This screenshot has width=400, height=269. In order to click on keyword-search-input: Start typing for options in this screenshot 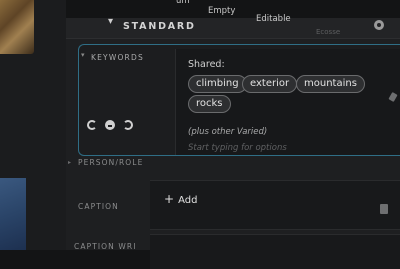, I will do `click(237, 148)`.